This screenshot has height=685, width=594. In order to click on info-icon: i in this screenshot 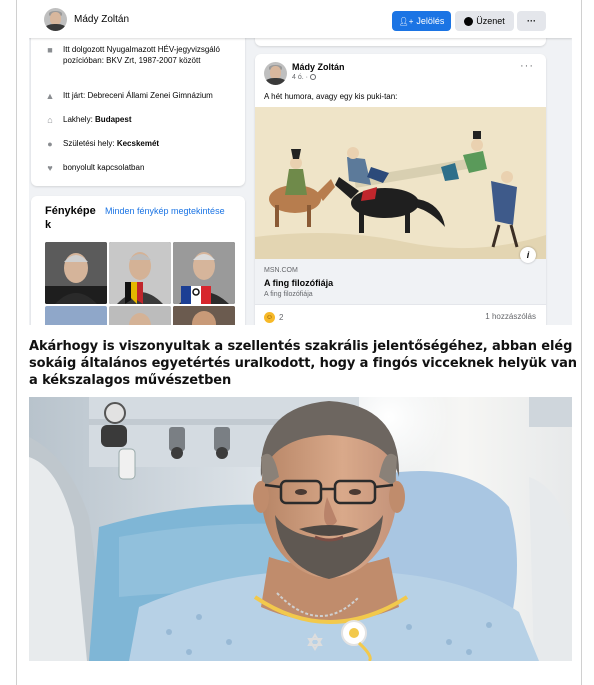, I will do `click(528, 255)`.